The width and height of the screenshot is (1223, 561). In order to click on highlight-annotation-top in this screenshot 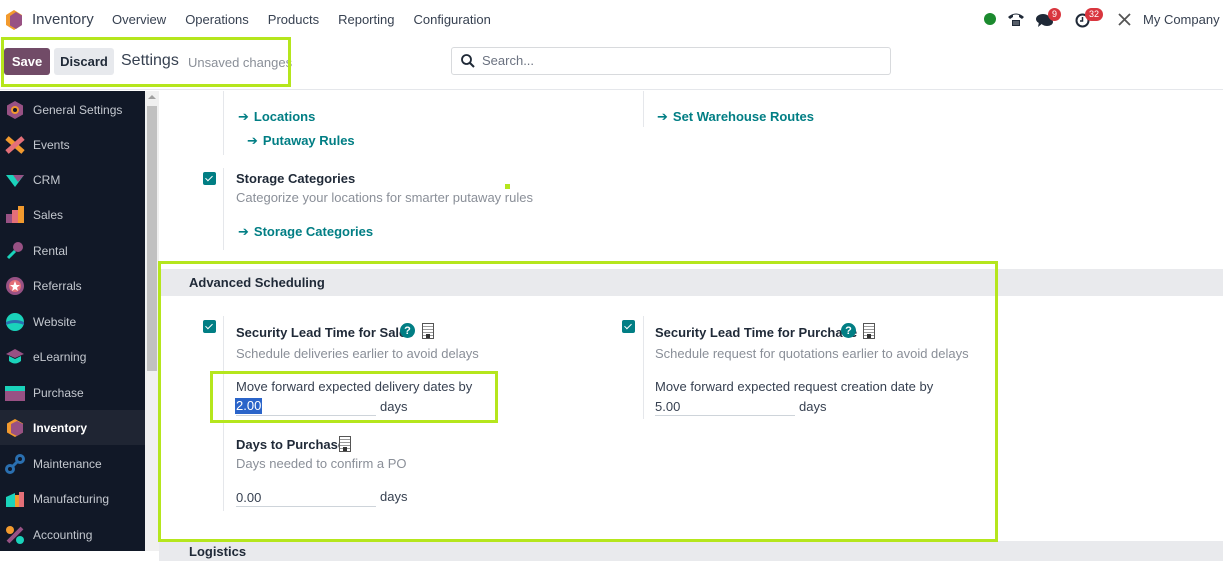, I will do `click(146, 62)`.